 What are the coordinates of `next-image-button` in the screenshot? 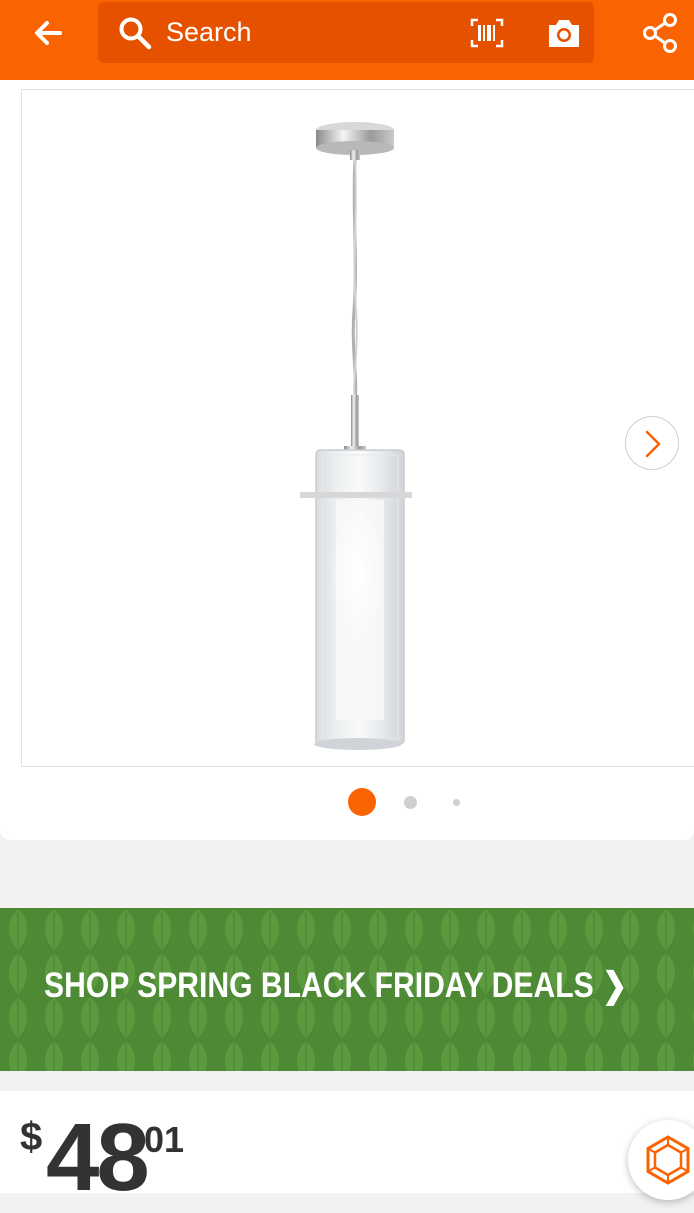 It's located at (652, 443).